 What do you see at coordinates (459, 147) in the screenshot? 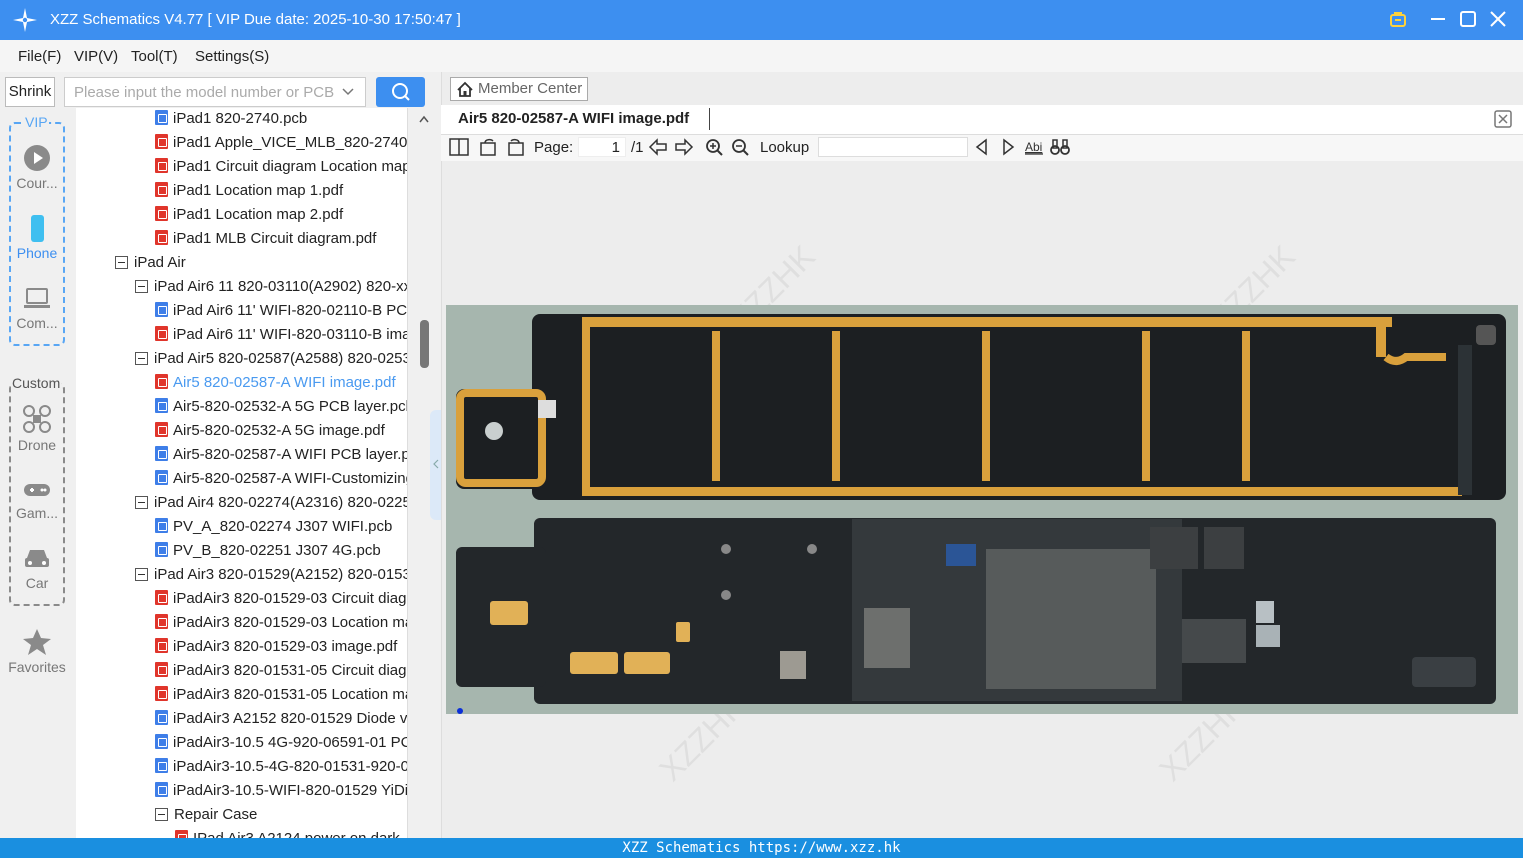
I see `sidebar-toggle-icon` at bounding box center [459, 147].